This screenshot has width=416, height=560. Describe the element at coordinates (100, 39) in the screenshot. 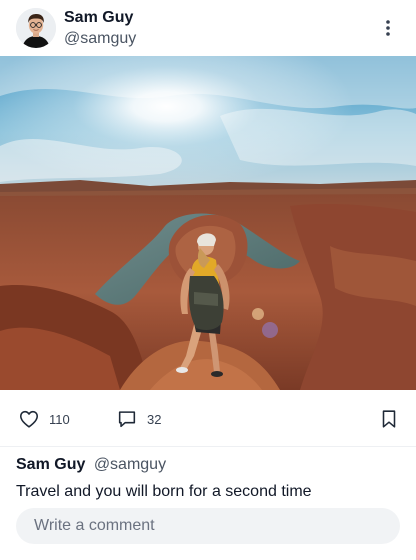

I see `author-handle: @samguy` at that location.